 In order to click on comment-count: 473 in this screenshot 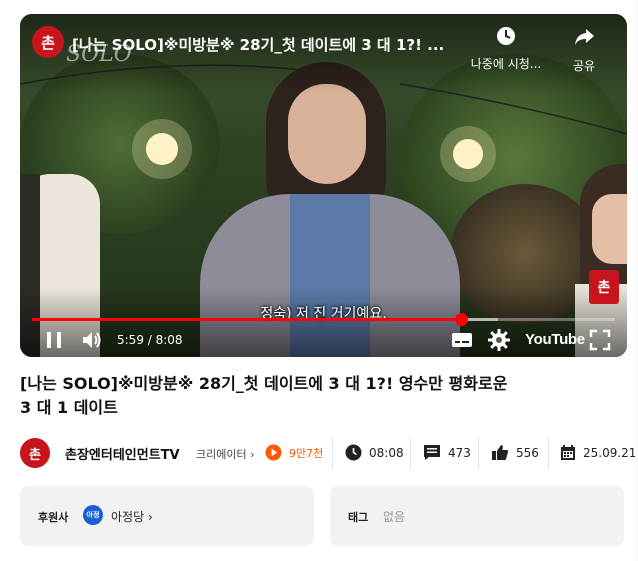, I will do `click(447, 452)`.